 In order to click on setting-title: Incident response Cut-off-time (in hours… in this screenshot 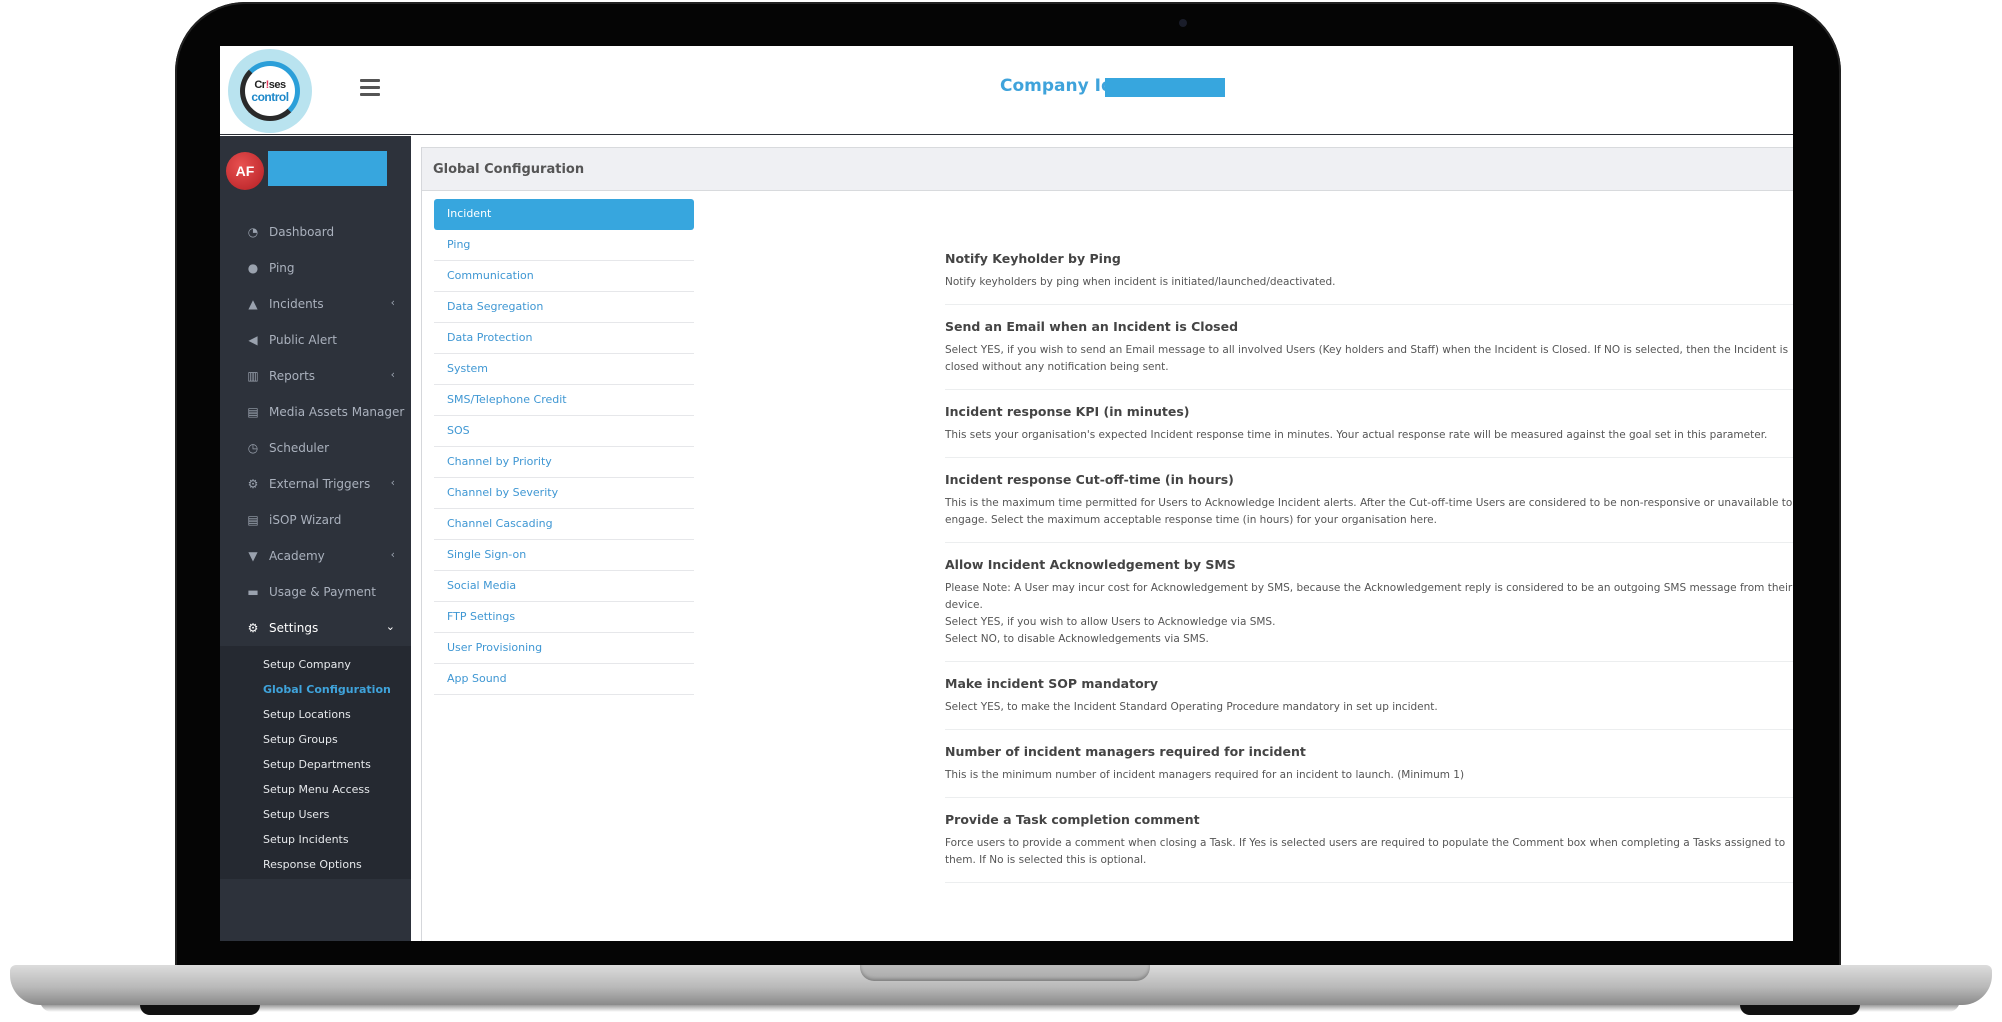, I will do `click(1089, 479)`.